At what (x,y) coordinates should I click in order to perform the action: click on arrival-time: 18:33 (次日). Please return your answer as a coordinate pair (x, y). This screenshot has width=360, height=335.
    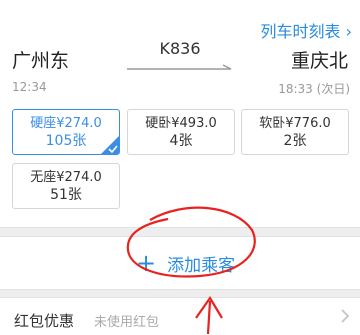
    Looking at the image, I should click on (314, 89).